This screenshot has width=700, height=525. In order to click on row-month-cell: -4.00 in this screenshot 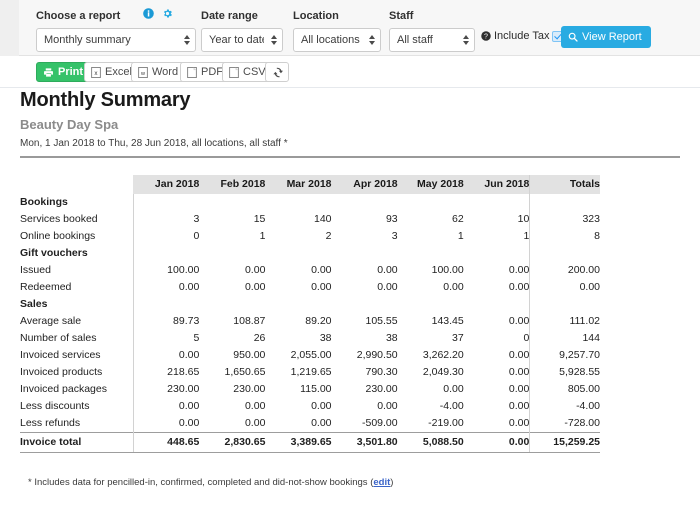, I will do `click(451, 406)`.